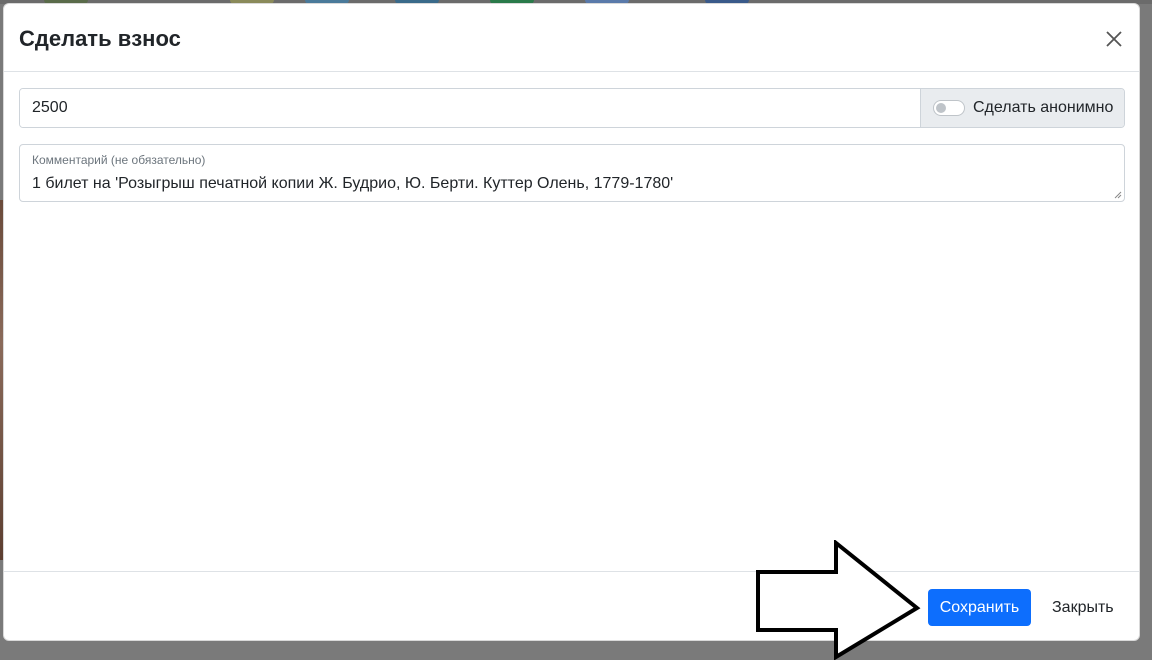 This screenshot has height=660, width=1152. I want to click on close-button, so click(1114, 39).